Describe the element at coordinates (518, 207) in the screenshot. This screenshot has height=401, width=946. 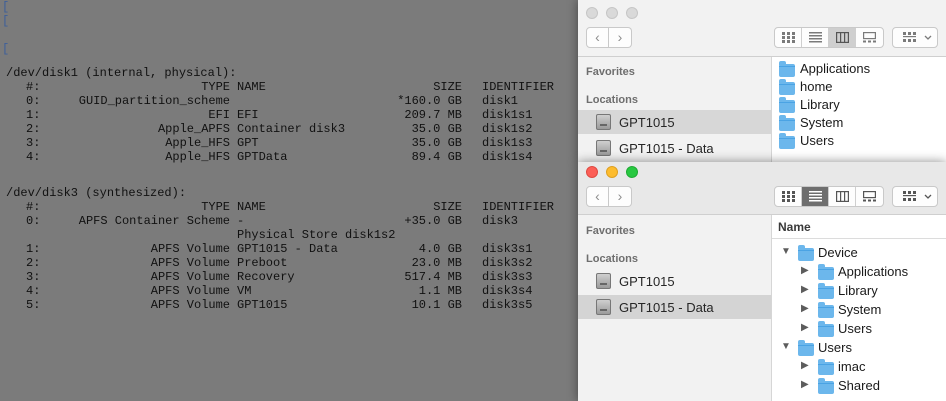
I see `cell-id: IDENTIFIER` at that location.